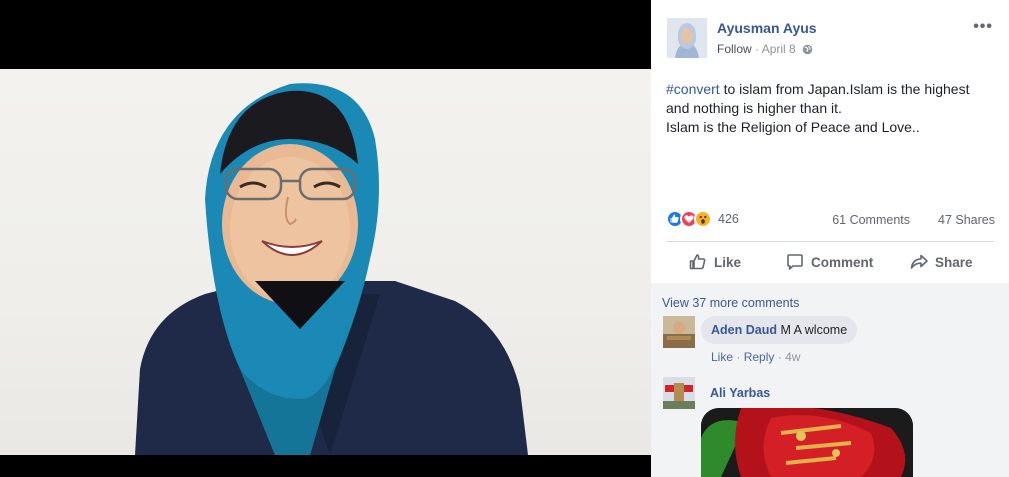  I want to click on reaction-count: 426, so click(728, 219).